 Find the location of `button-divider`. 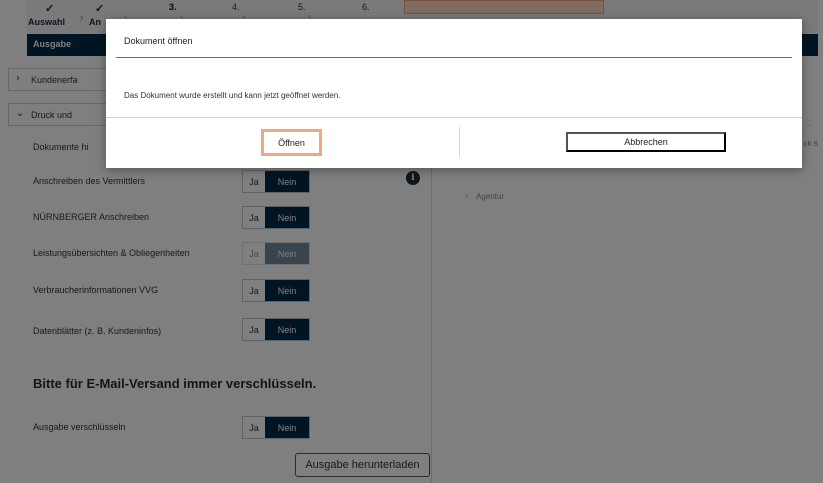

button-divider is located at coordinates (459, 142).